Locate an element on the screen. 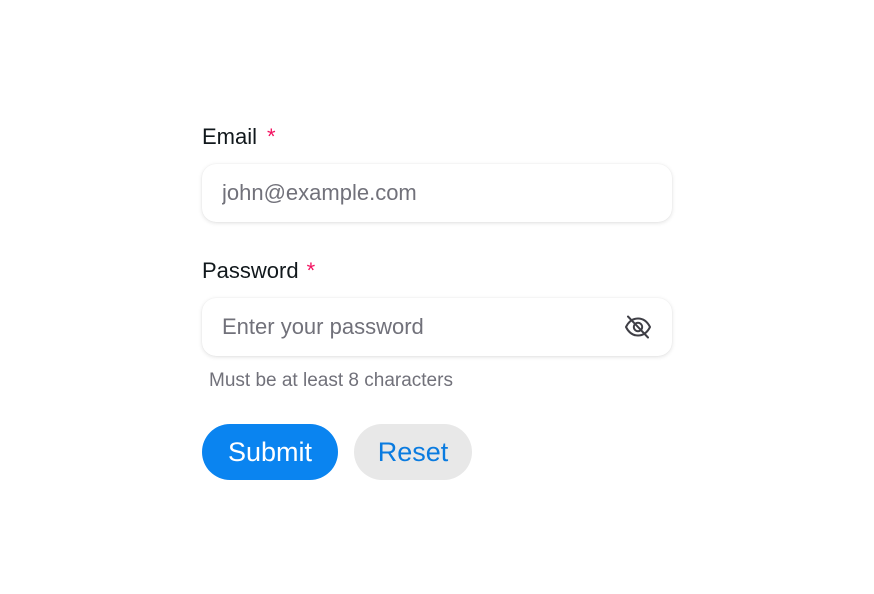 The image size is (874, 594). password-field-wrapper is located at coordinates (437, 327).